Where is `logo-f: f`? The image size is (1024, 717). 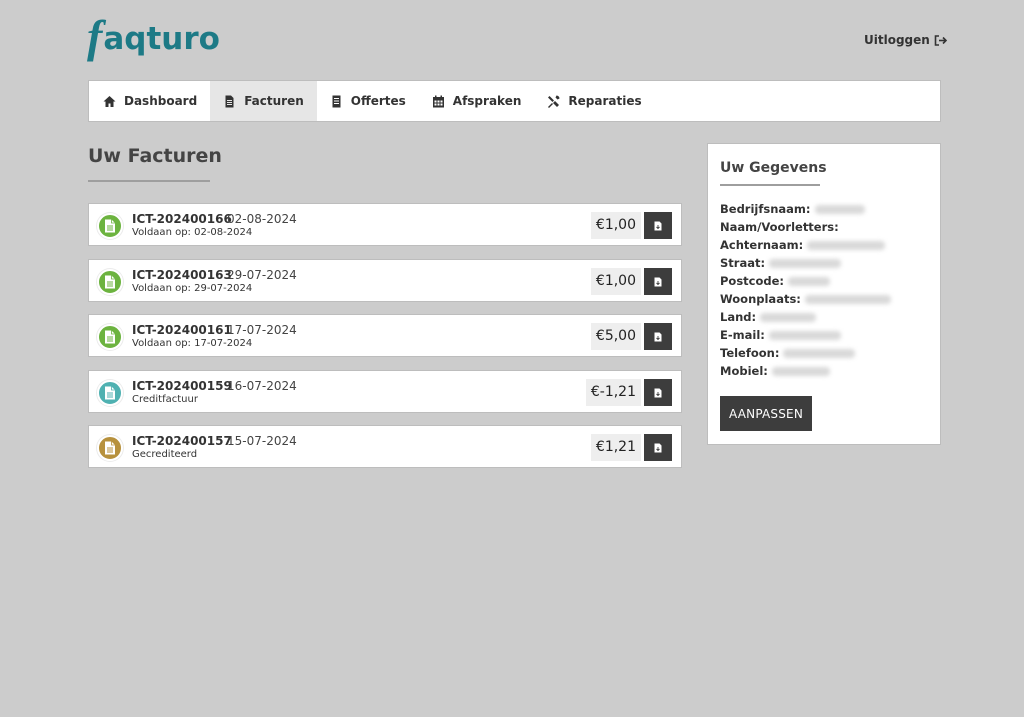
logo-f: f is located at coordinates (95, 36).